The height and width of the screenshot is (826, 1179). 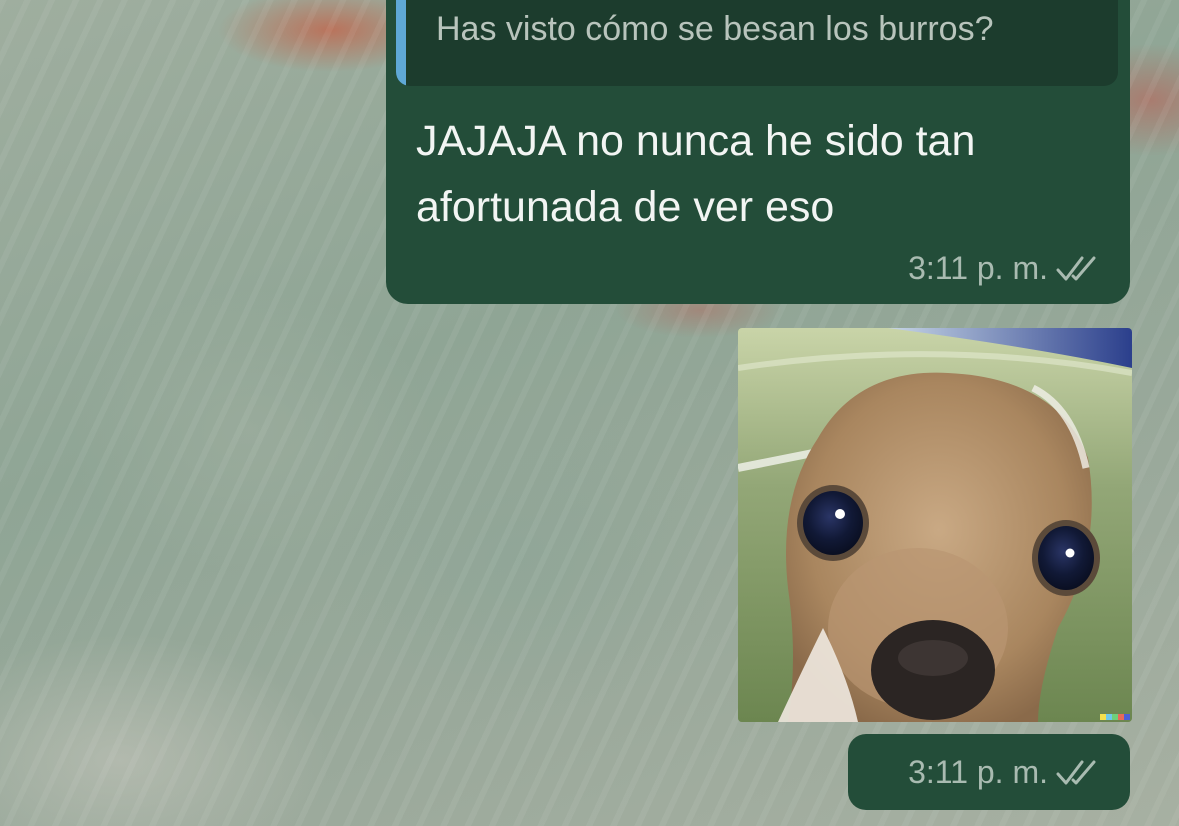 I want to click on quoted-message: Has visto cómo se besan los burros?, so click(x=757, y=43).